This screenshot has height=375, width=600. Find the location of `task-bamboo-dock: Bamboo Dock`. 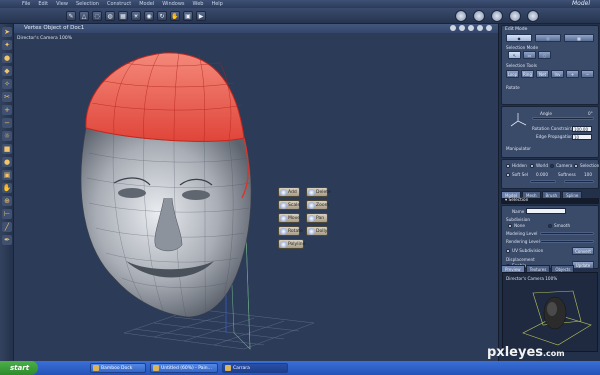

task-bamboo-dock: Bamboo Dock is located at coordinates (118, 368).